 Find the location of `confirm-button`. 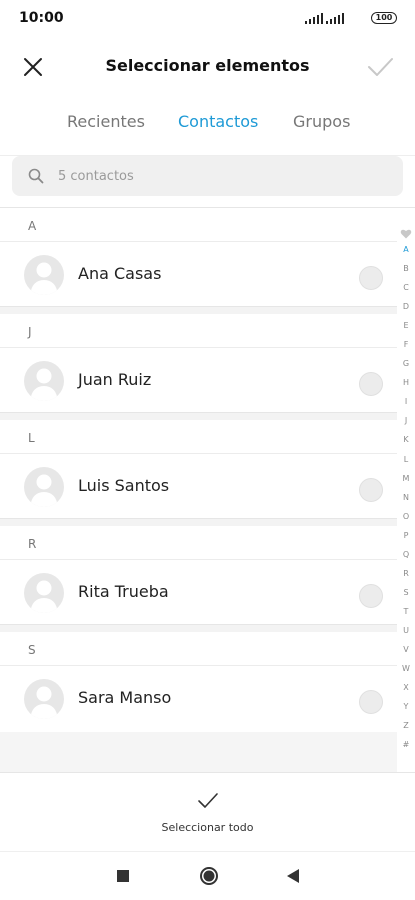

confirm-button is located at coordinates (380, 67).